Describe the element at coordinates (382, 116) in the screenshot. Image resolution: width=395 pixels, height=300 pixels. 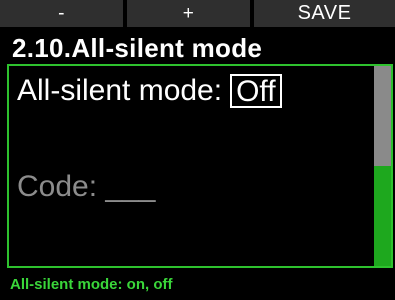
I see `scrollbar-thumb` at that location.